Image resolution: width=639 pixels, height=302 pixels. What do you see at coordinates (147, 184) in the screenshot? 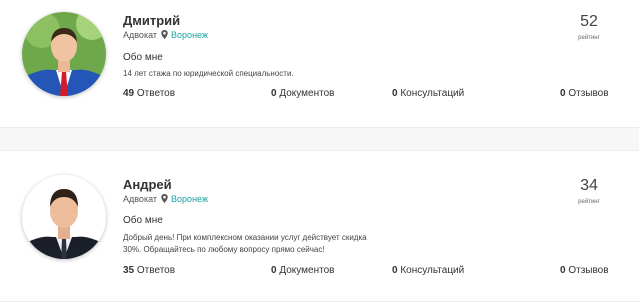
I see `lawyer-name: Андрей` at bounding box center [147, 184].